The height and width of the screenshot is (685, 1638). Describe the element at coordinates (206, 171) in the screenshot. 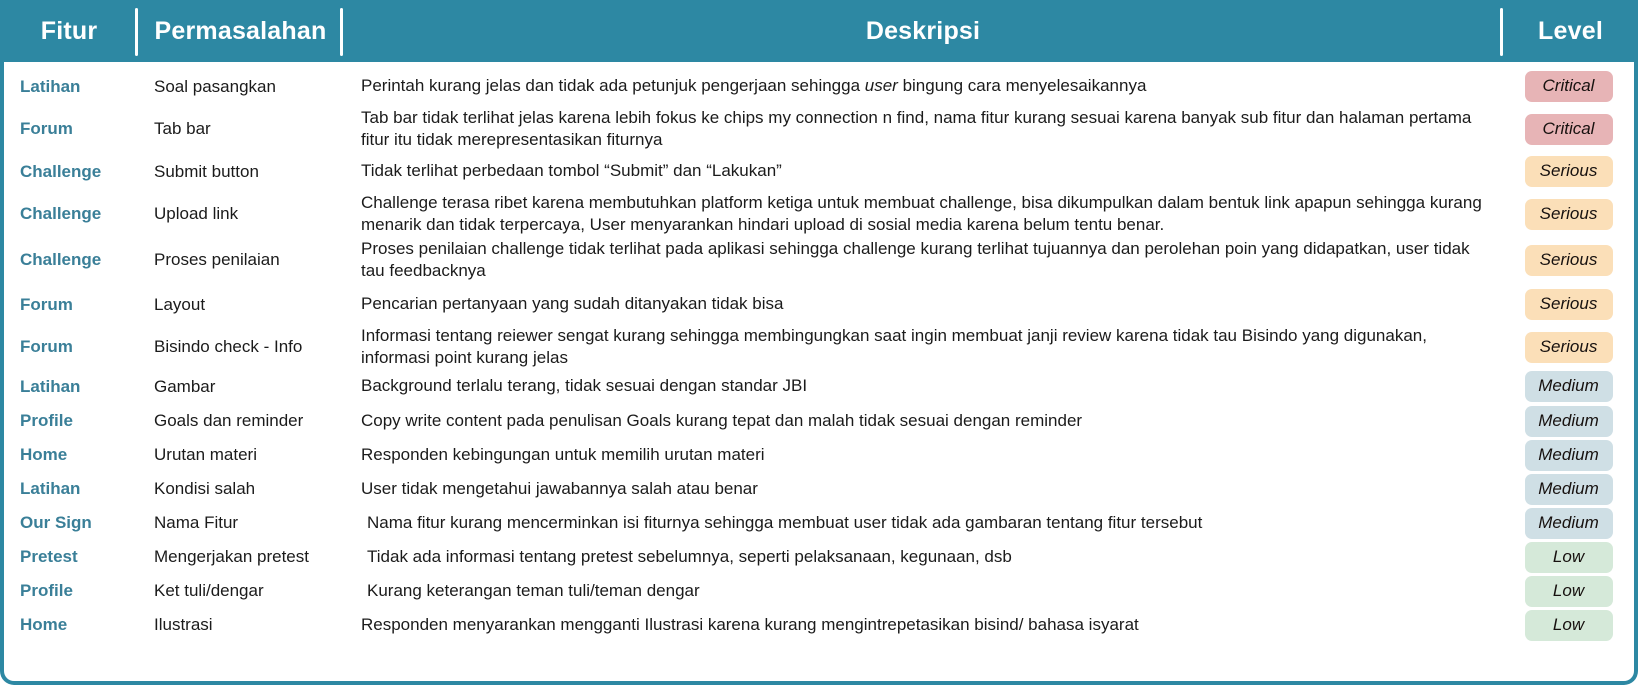

I see `cell-permasalahan: Submit button` at that location.